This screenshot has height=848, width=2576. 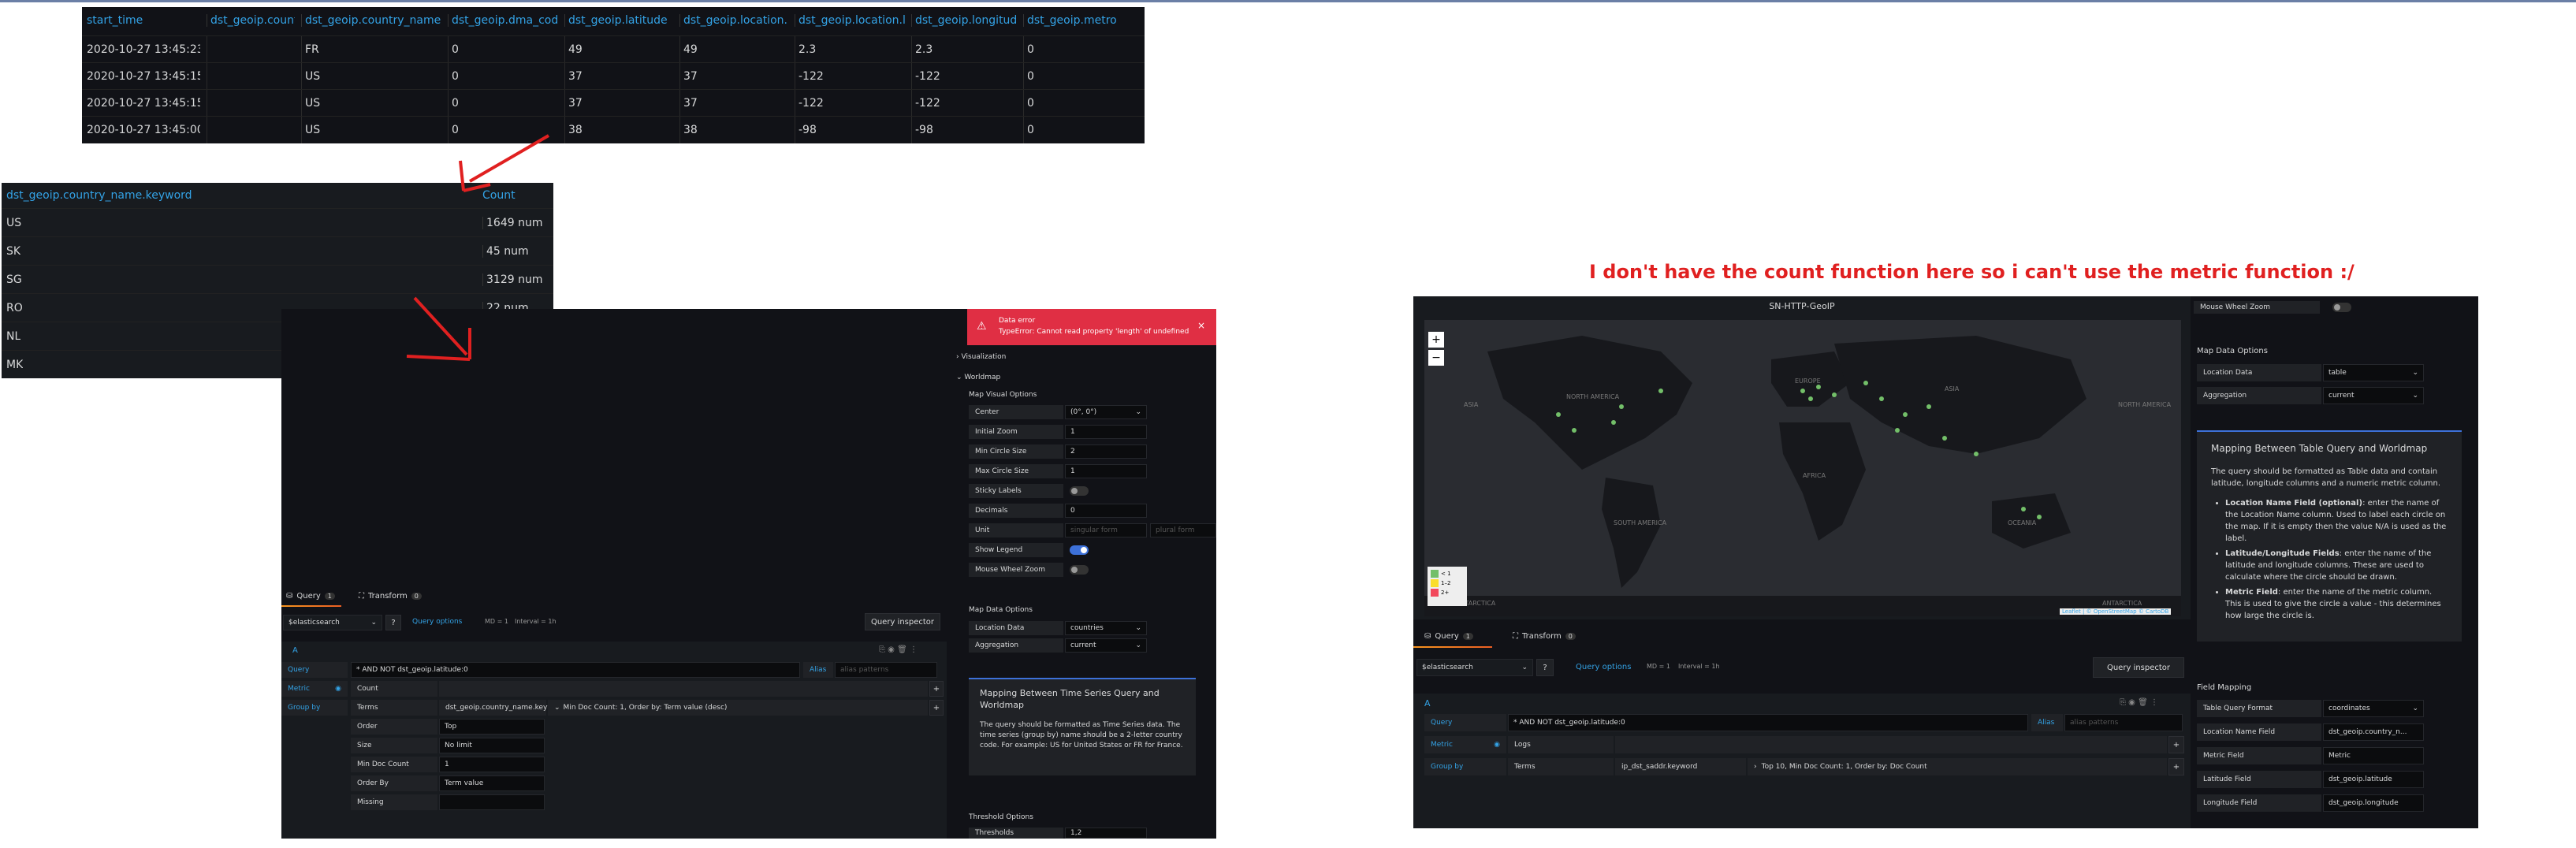 What do you see at coordinates (2176, 744) in the screenshot?
I see `right-add-metric: +` at bounding box center [2176, 744].